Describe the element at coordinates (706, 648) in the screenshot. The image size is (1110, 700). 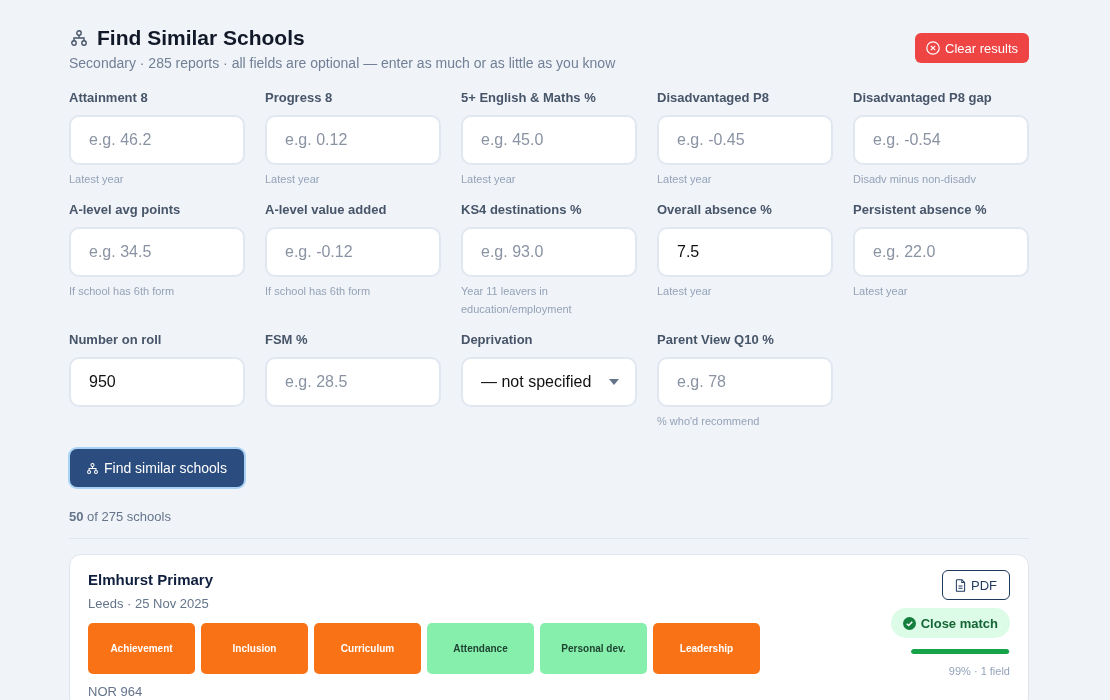
I see `rating-tile: Leadership` at that location.